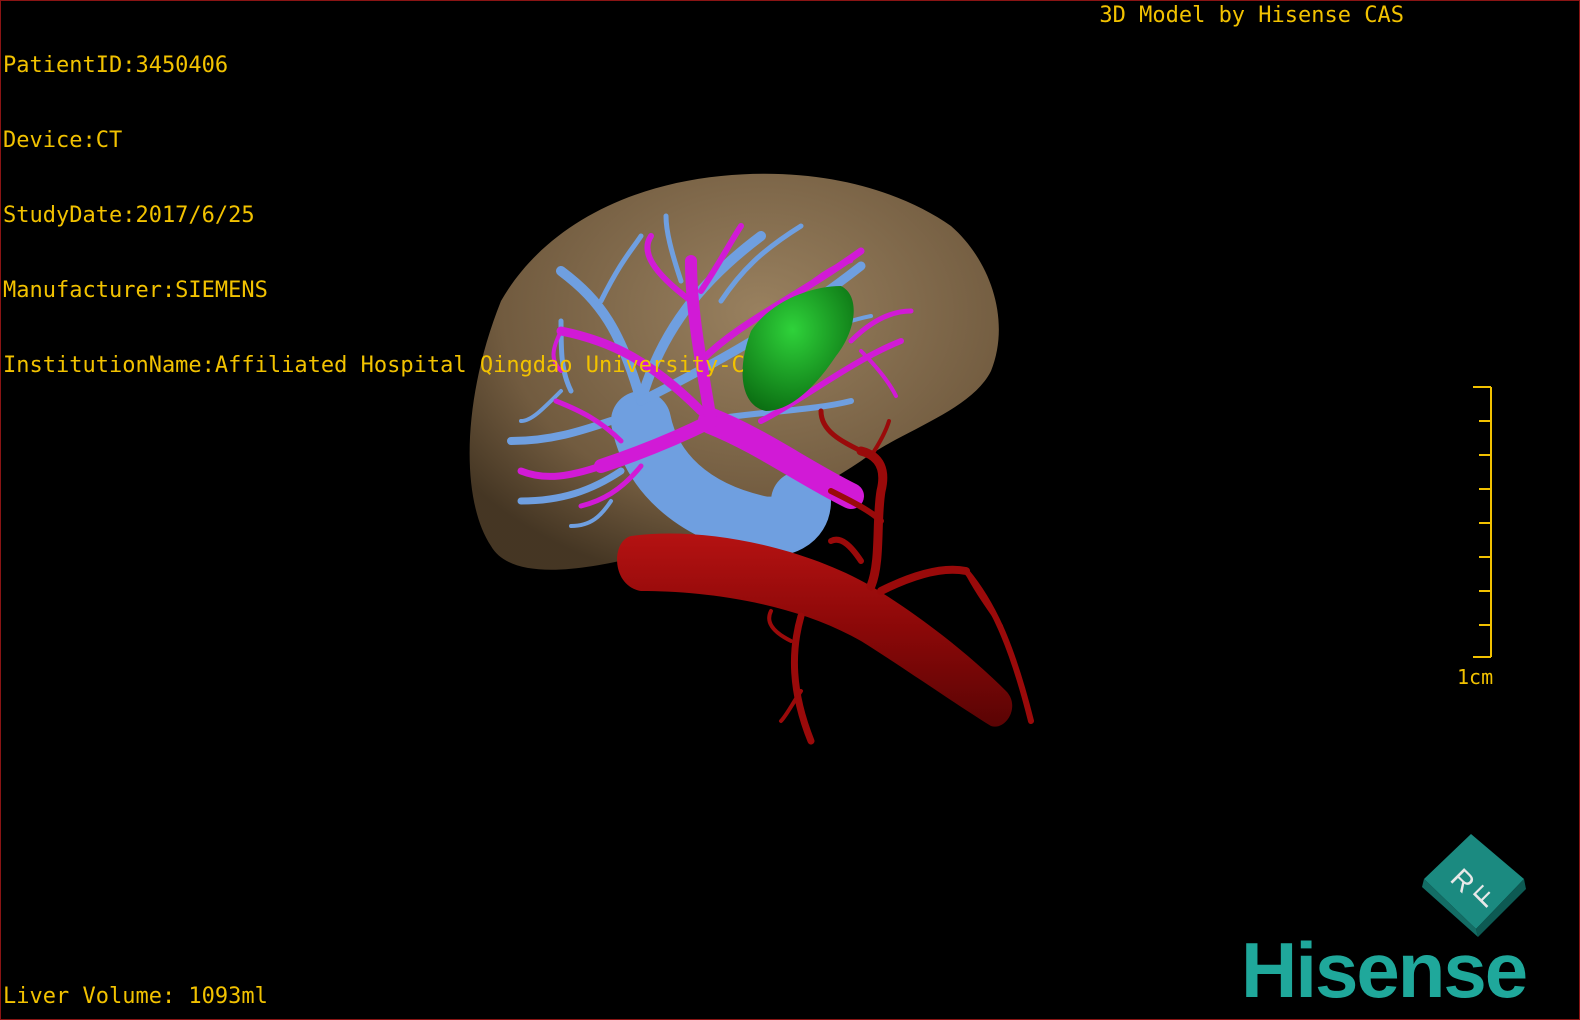 This screenshot has width=1580, height=1020. What do you see at coordinates (1475, 677) in the screenshot?
I see `scale-label: 1cm` at bounding box center [1475, 677].